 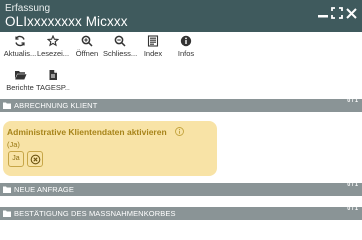 What do you see at coordinates (28, 8) in the screenshot?
I see `window-title: Erfassung` at bounding box center [28, 8].